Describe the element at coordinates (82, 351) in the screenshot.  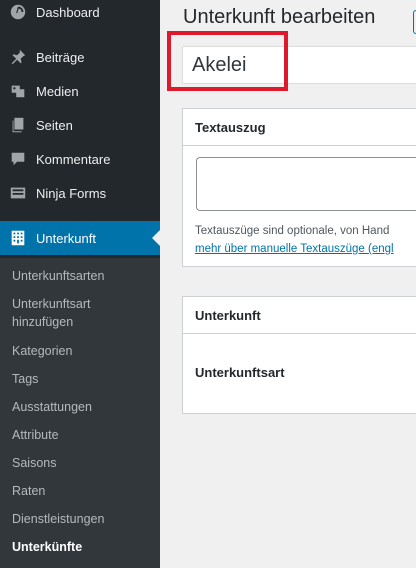
I see `submenu-item-kategorien: Kategorien` at that location.